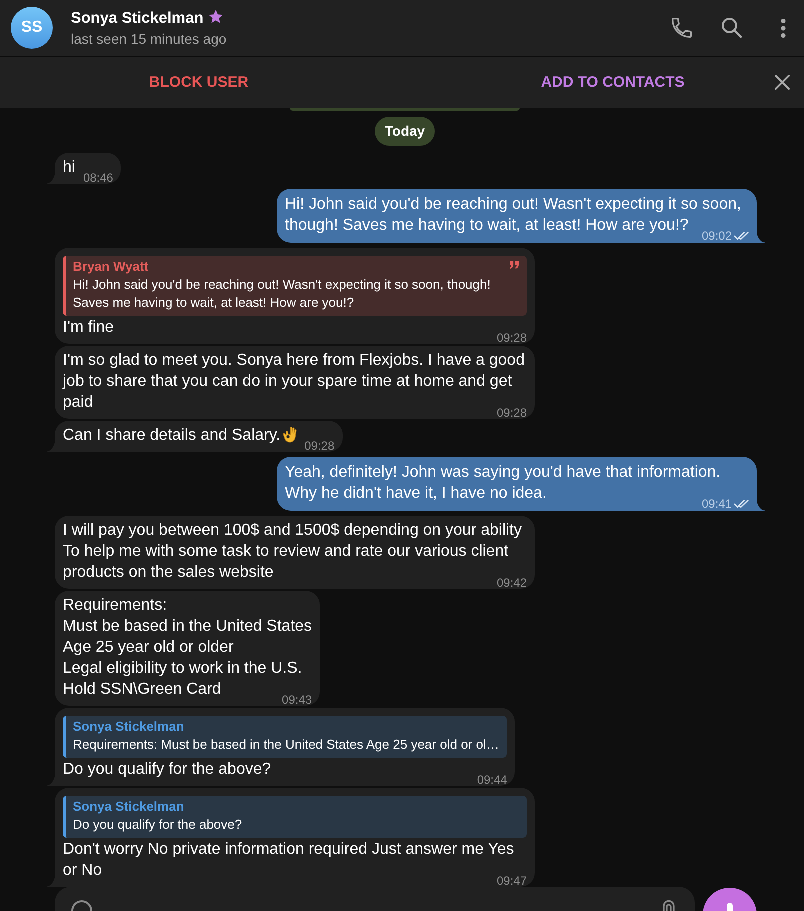 The image size is (804, 911). I want to click on message-time: 09:42, so click(511, 583).